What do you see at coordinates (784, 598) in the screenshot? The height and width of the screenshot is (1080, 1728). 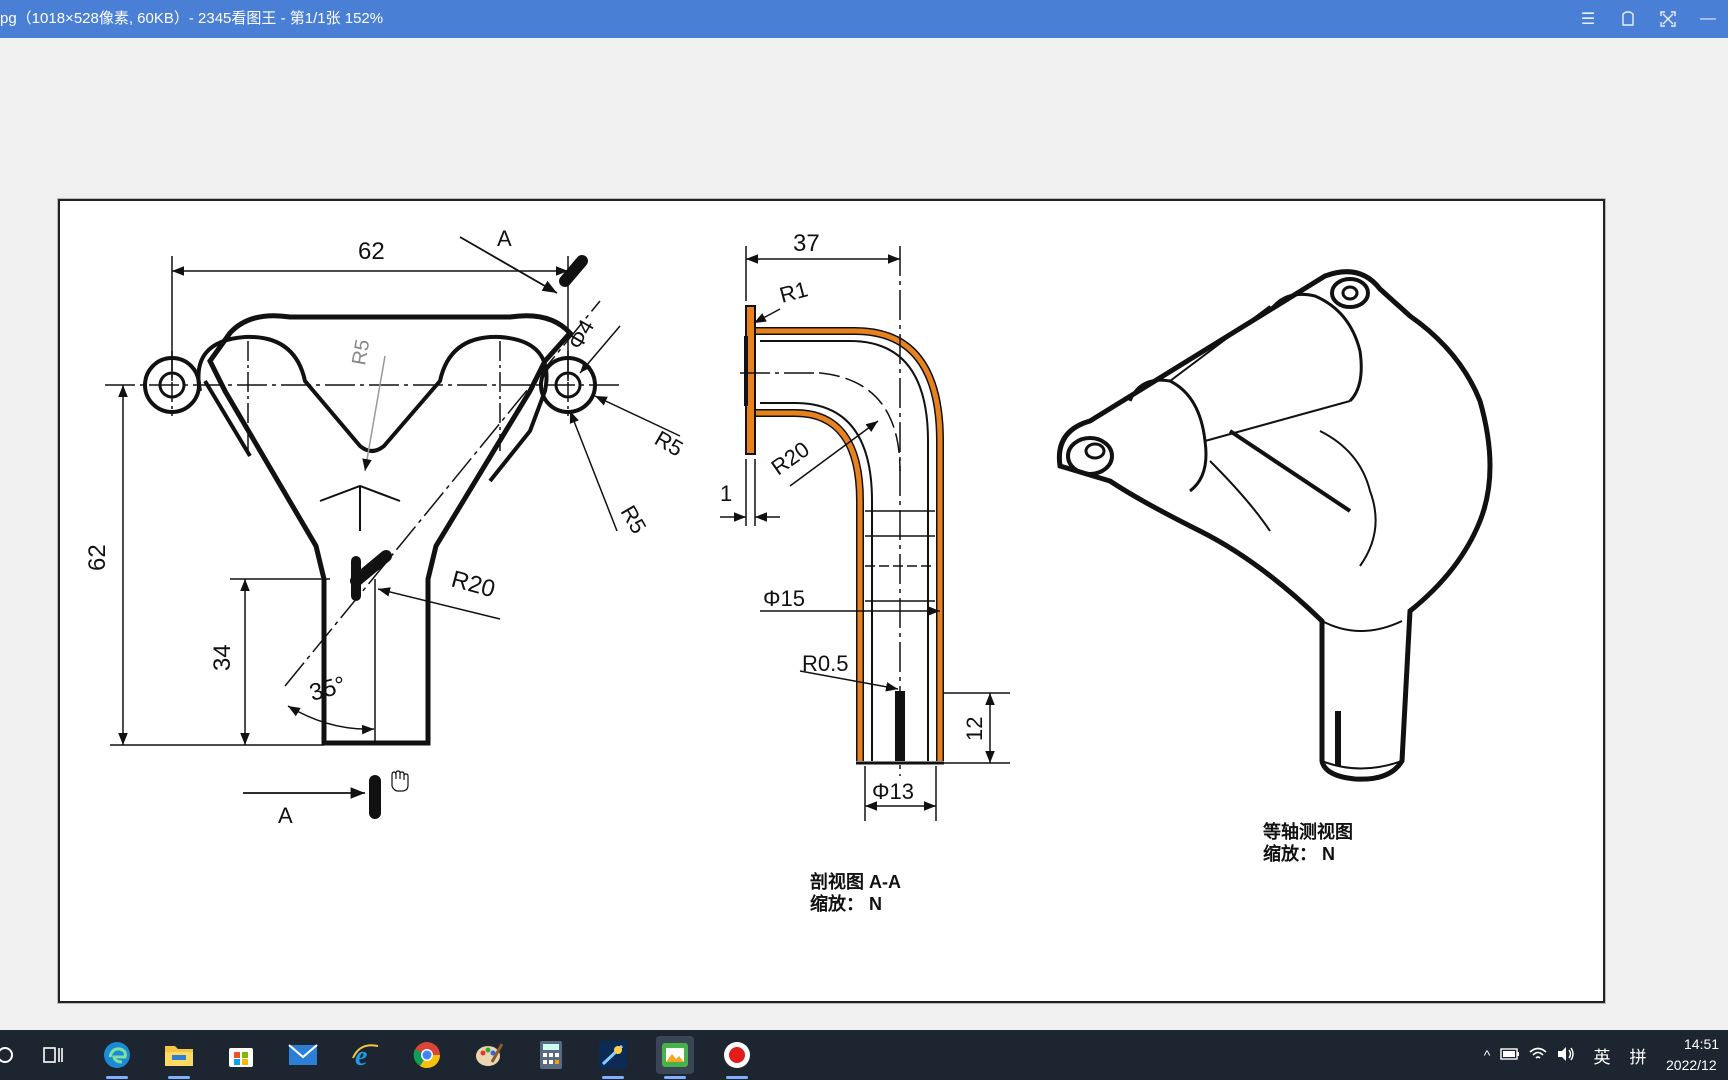 I see `label-phi15: Φ15` at bounding box center [784, 598].